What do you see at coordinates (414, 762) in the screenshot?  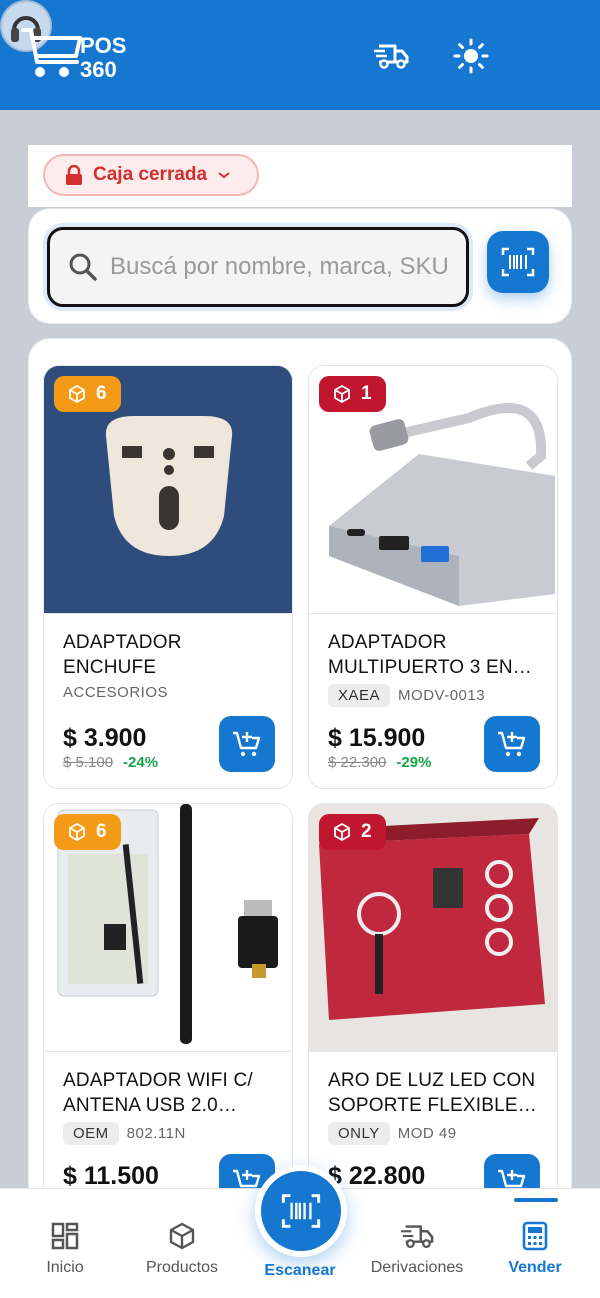 I see `discount: -29%` at bounding box center [414, 762].